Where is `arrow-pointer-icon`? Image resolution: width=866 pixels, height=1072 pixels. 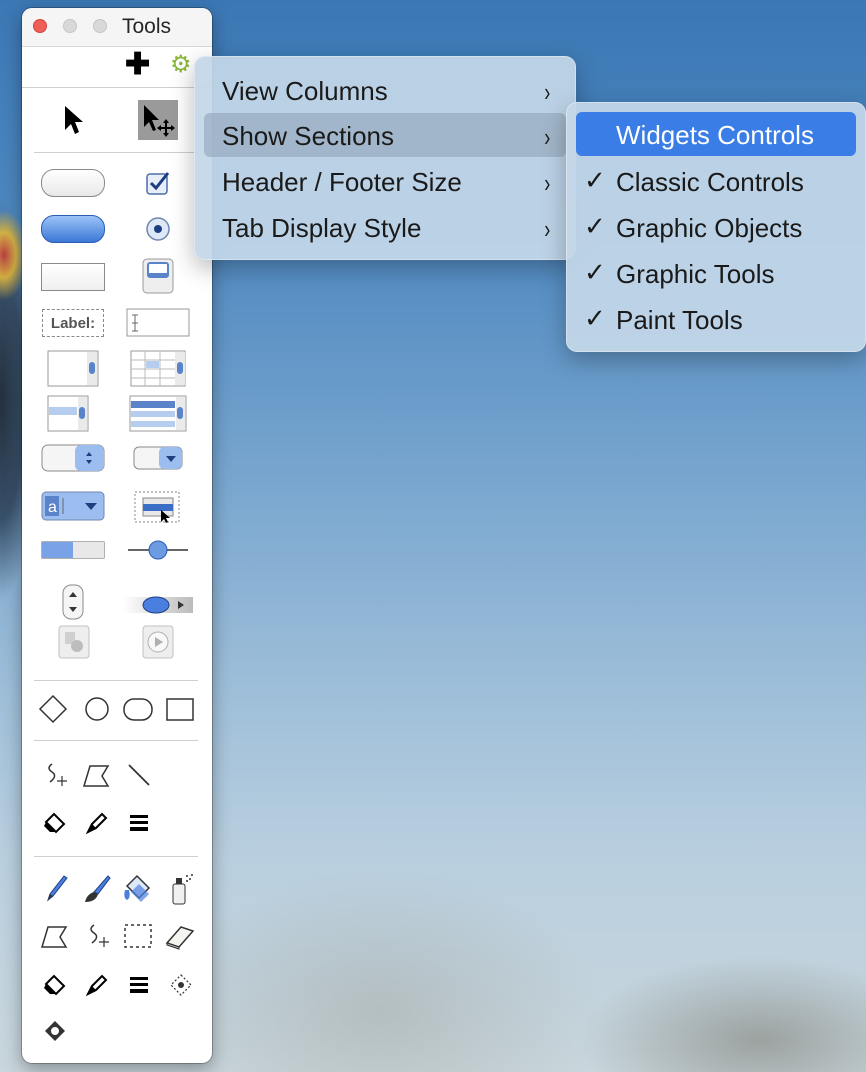 arrow-pointer-icon is located at coordinates (74, 120).